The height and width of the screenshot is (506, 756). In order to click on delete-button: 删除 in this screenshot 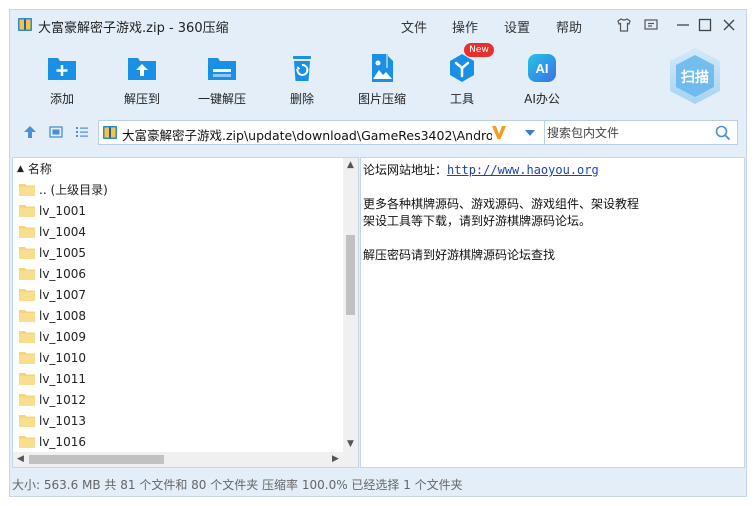, I will do `click(302, 78)`.